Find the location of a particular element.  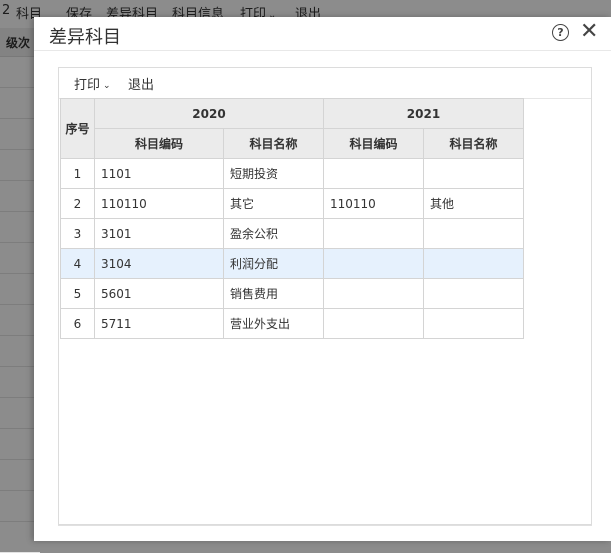

header-name-2021: 科目名称 is located at coordinates (473, 143).